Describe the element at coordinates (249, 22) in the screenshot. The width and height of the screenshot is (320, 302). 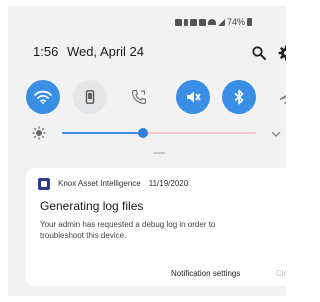
I see `battery-icon` at that location.